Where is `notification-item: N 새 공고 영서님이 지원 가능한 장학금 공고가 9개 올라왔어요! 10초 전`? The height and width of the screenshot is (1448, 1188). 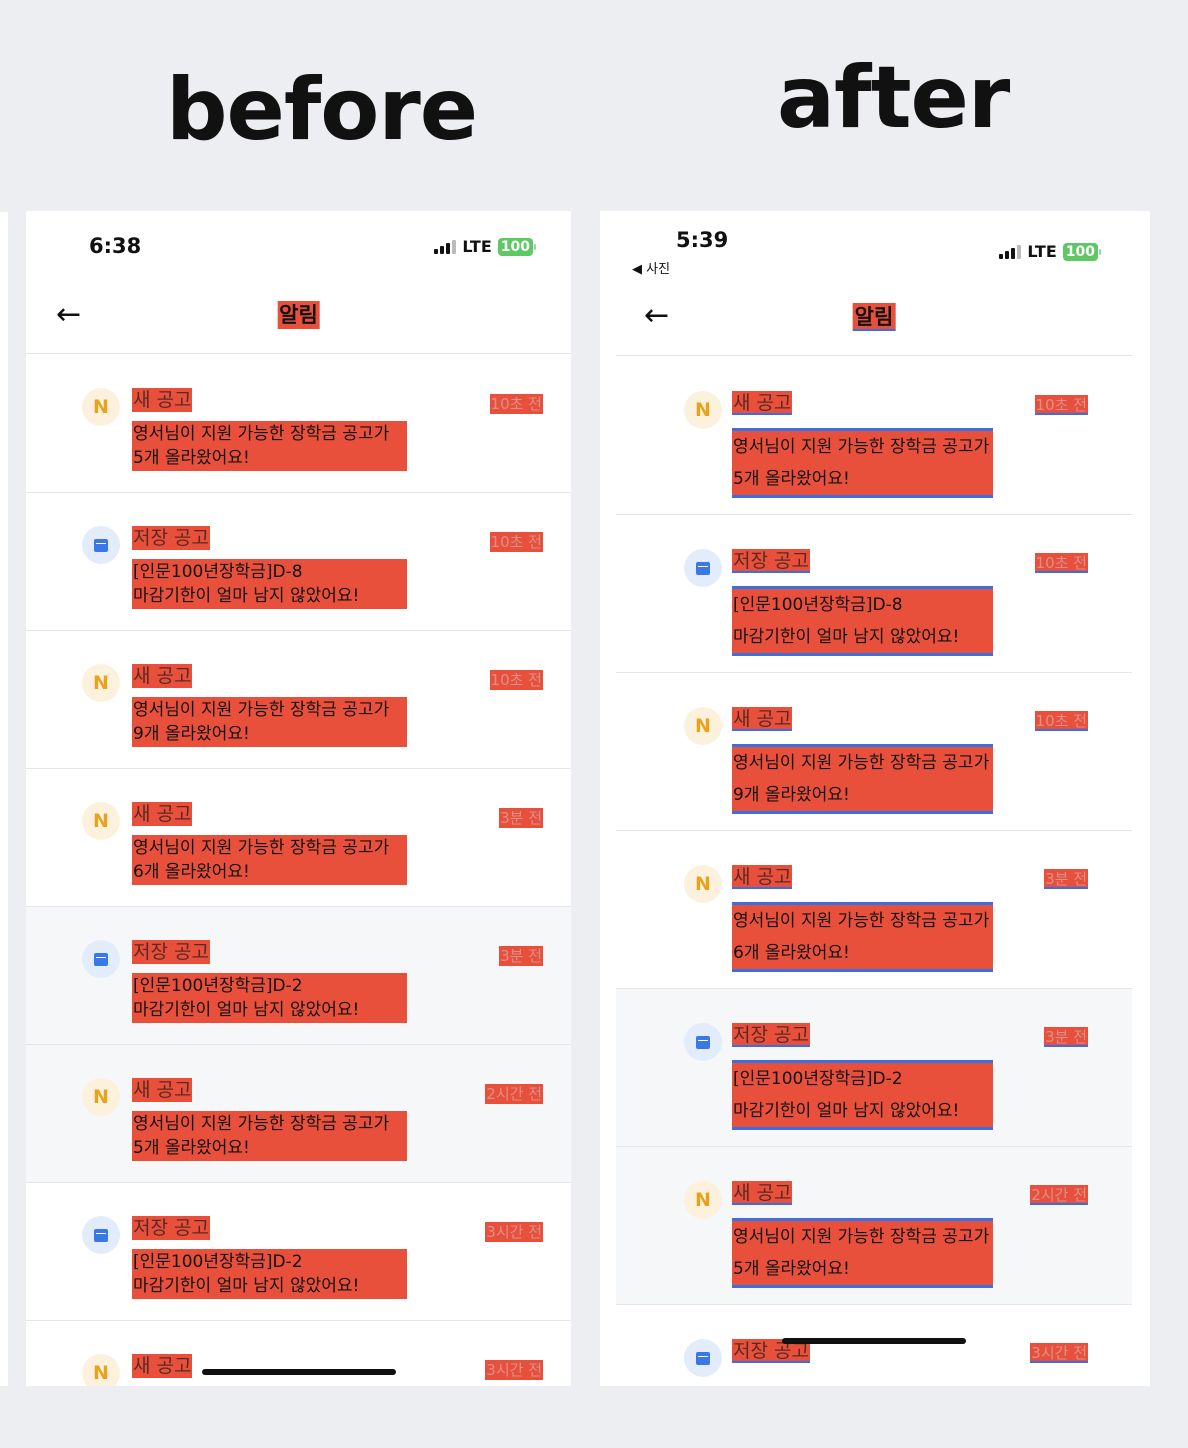 notification-item: N 새 공고 영서님이 지원 가능한 장학금 공고가 9개 올라왔어요! 10초 전 is located at coordinates (298, 700).